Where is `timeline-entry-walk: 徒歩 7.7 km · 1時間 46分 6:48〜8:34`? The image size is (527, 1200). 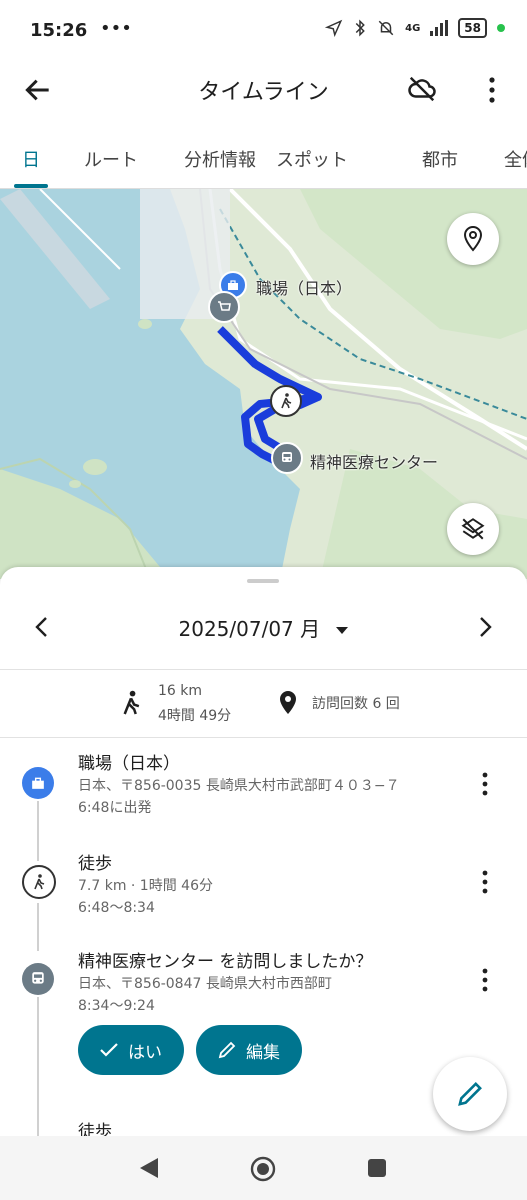 timeline-entry-walk: 徒歩 7.7 km · 1時間 46分 6:48〜8:34 is located at coordinates (263, 882).